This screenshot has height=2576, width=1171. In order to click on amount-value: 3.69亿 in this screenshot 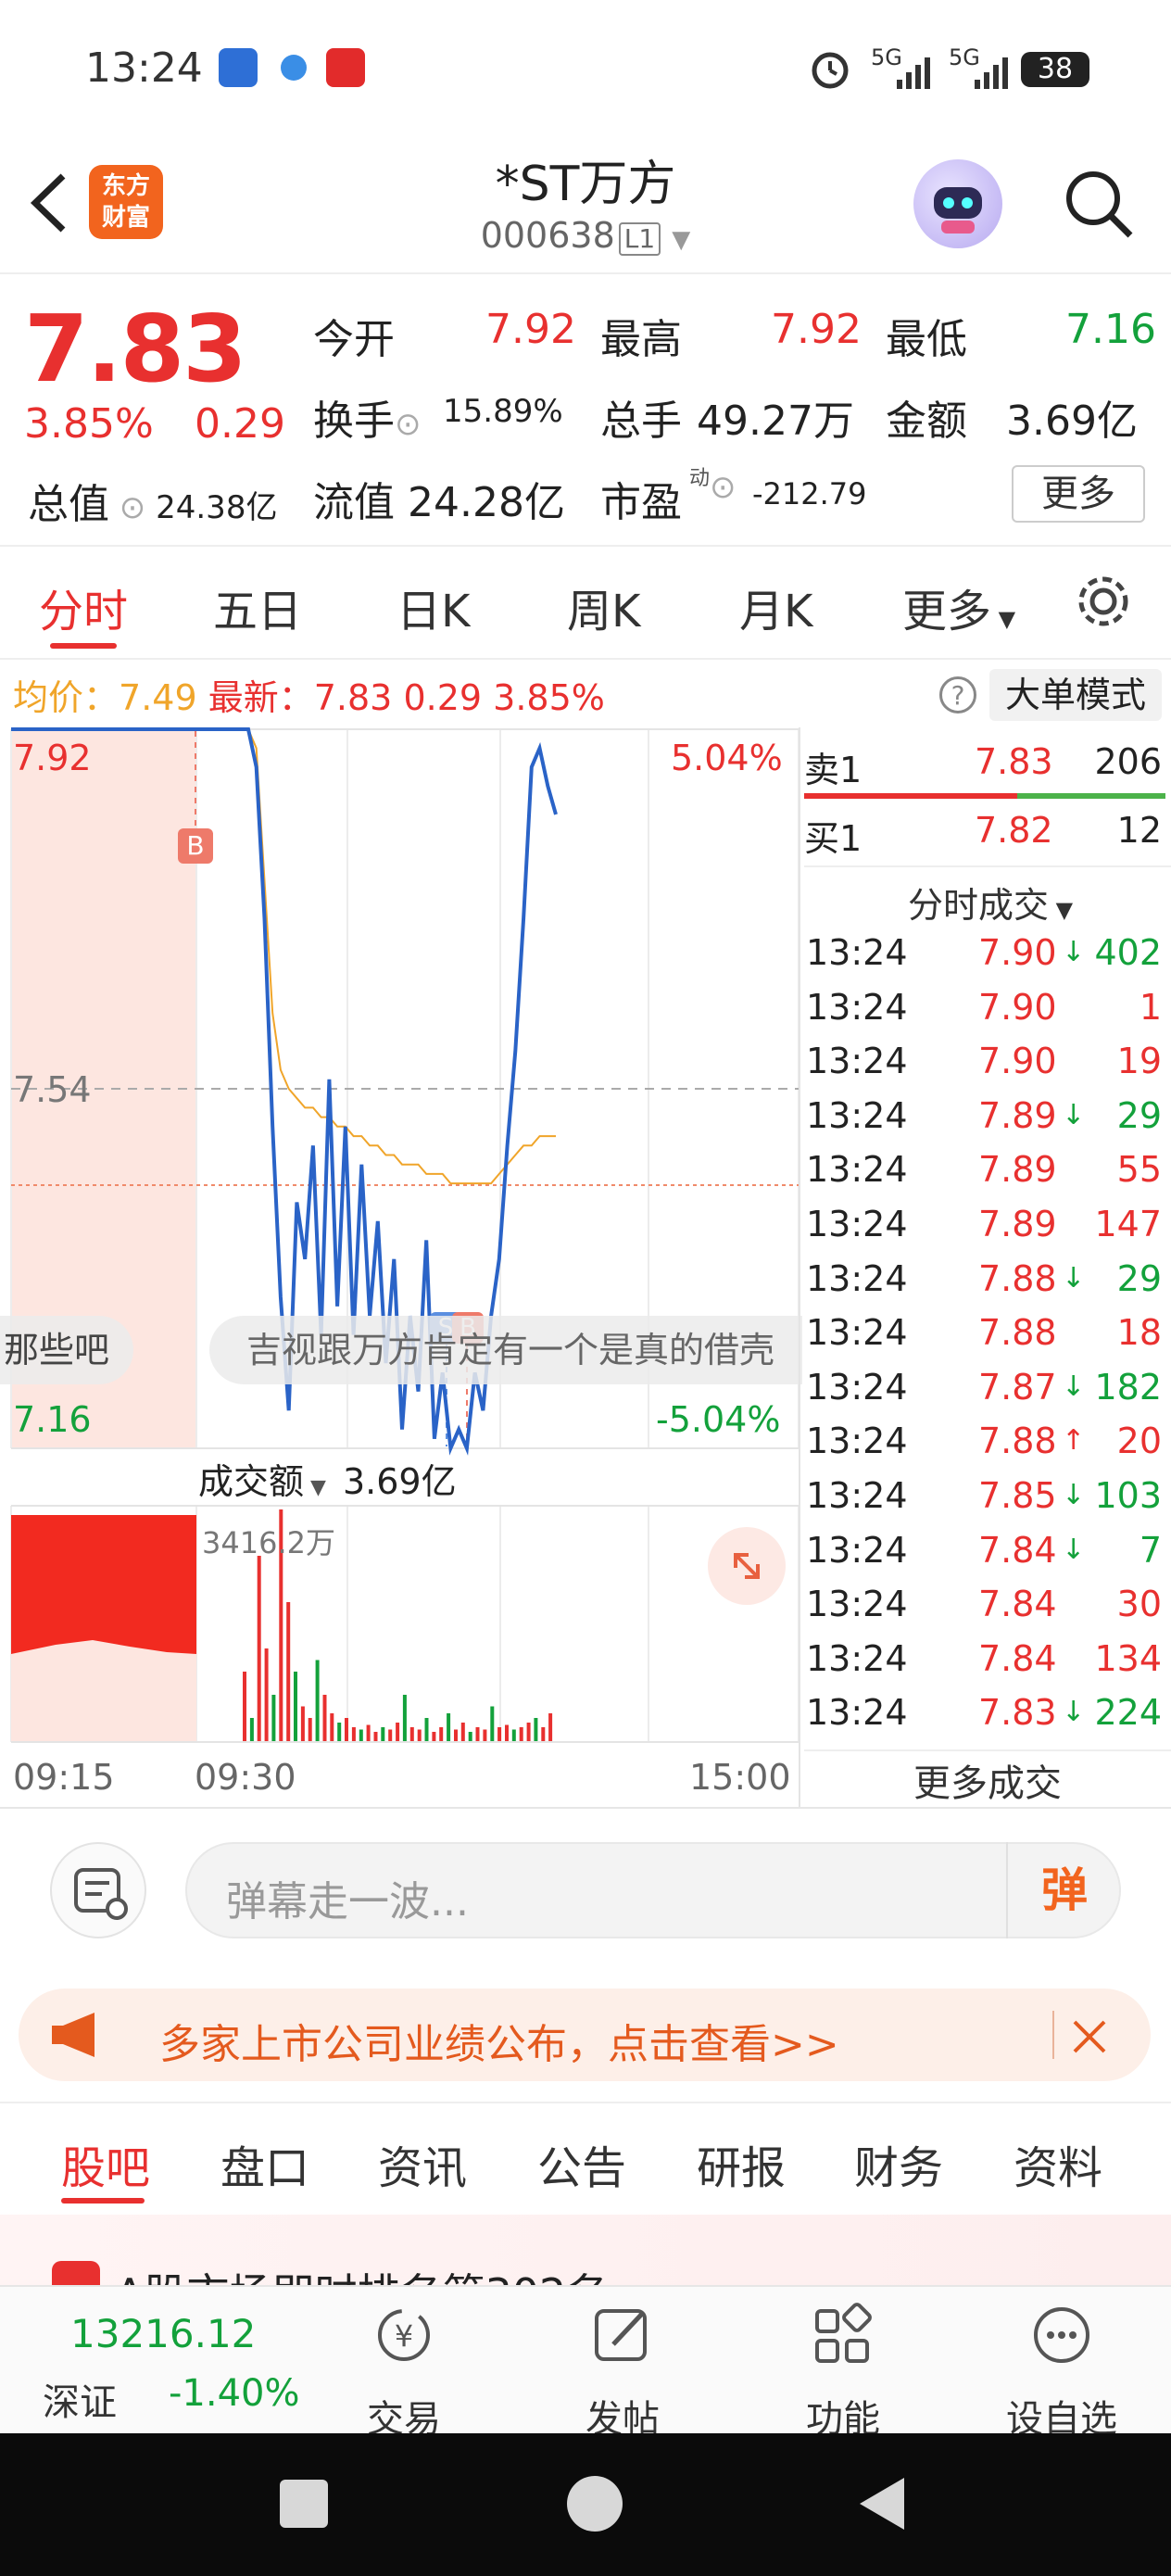, I will do `click(1072, 421)`.